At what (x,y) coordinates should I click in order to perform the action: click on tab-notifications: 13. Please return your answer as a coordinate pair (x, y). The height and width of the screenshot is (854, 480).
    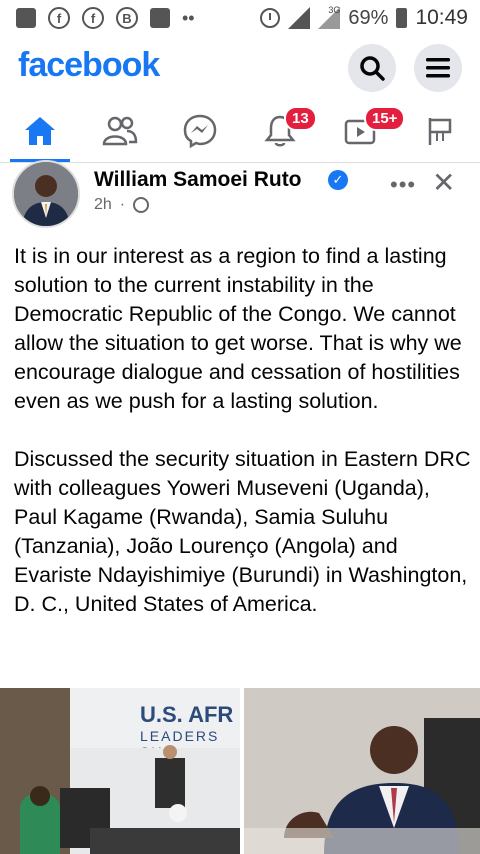
    Looking at the image, I should click on (283, 131).